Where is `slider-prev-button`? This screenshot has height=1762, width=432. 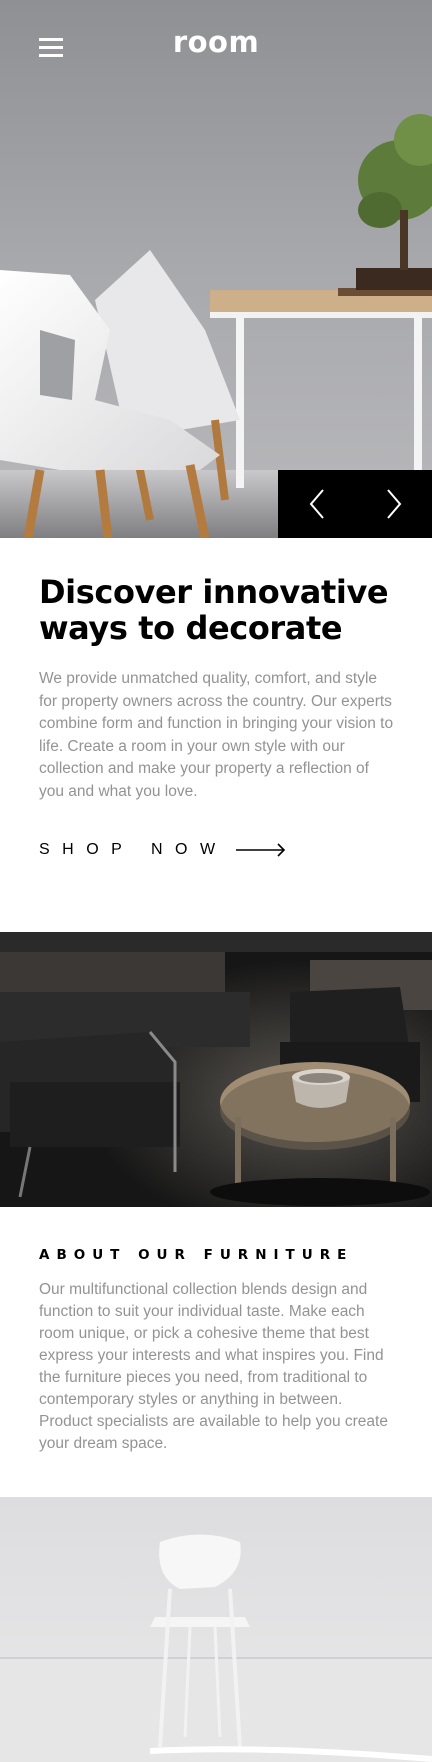
slider-prev-button is located at coordinates (316, 504).